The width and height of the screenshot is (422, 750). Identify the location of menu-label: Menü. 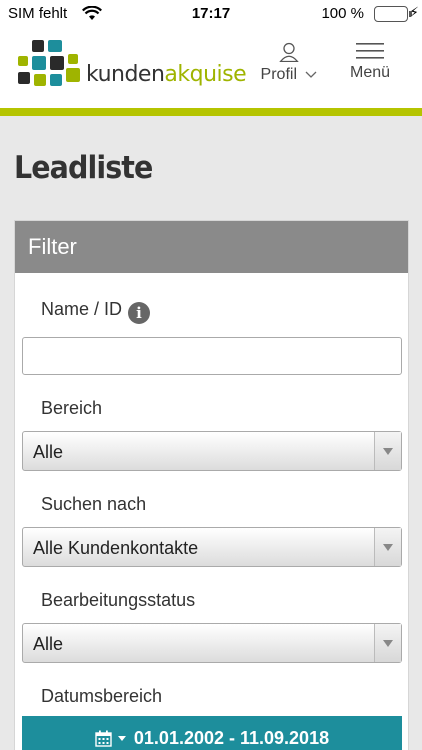
(370, 72).